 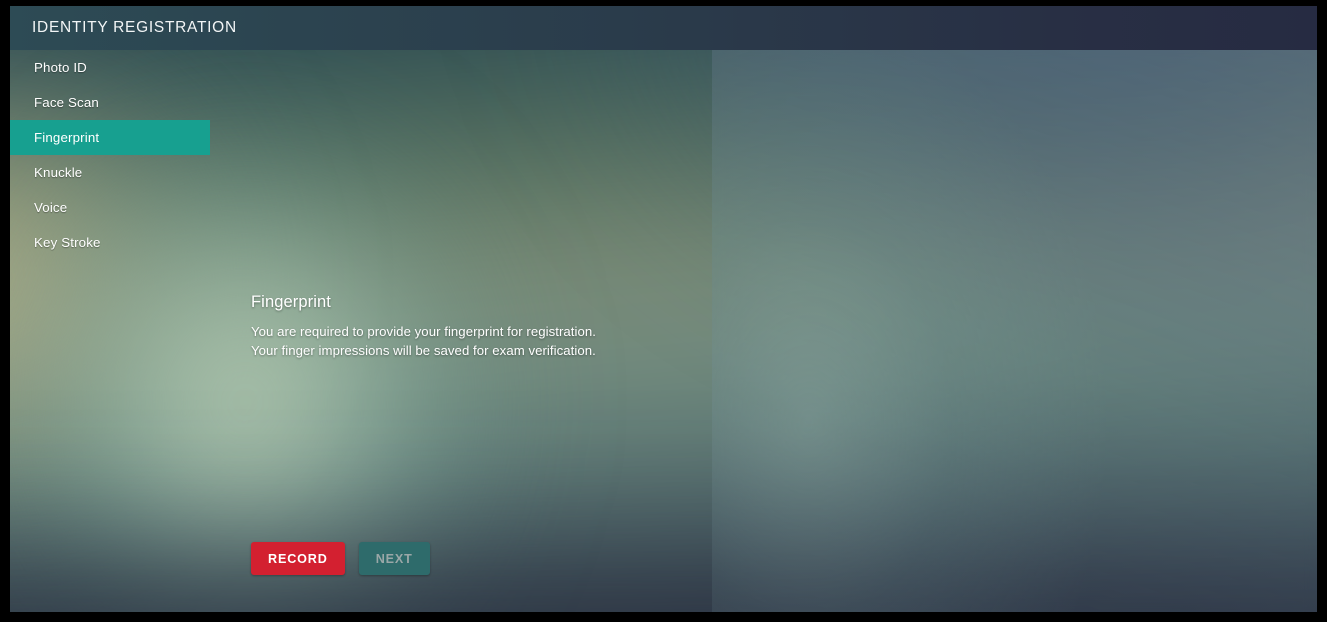 What do you see at coordinates (60, 67) in the screenshot?
I see `sidebar-item-label: Photo ID` at bounding box center [60, 67].